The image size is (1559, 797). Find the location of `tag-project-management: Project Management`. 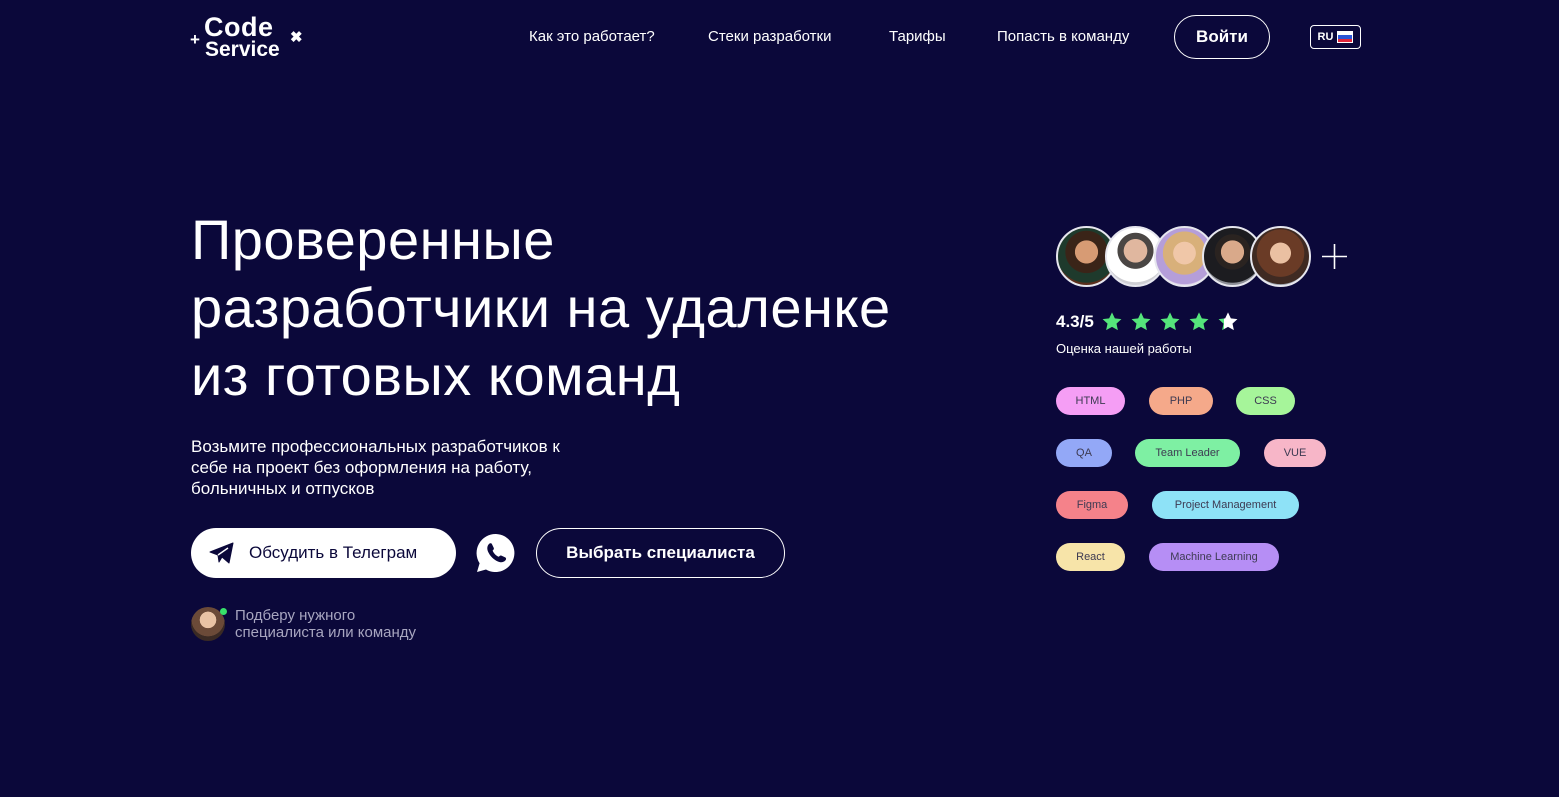

tag-project-management: Project Management is located at coordinates (1225, 505).